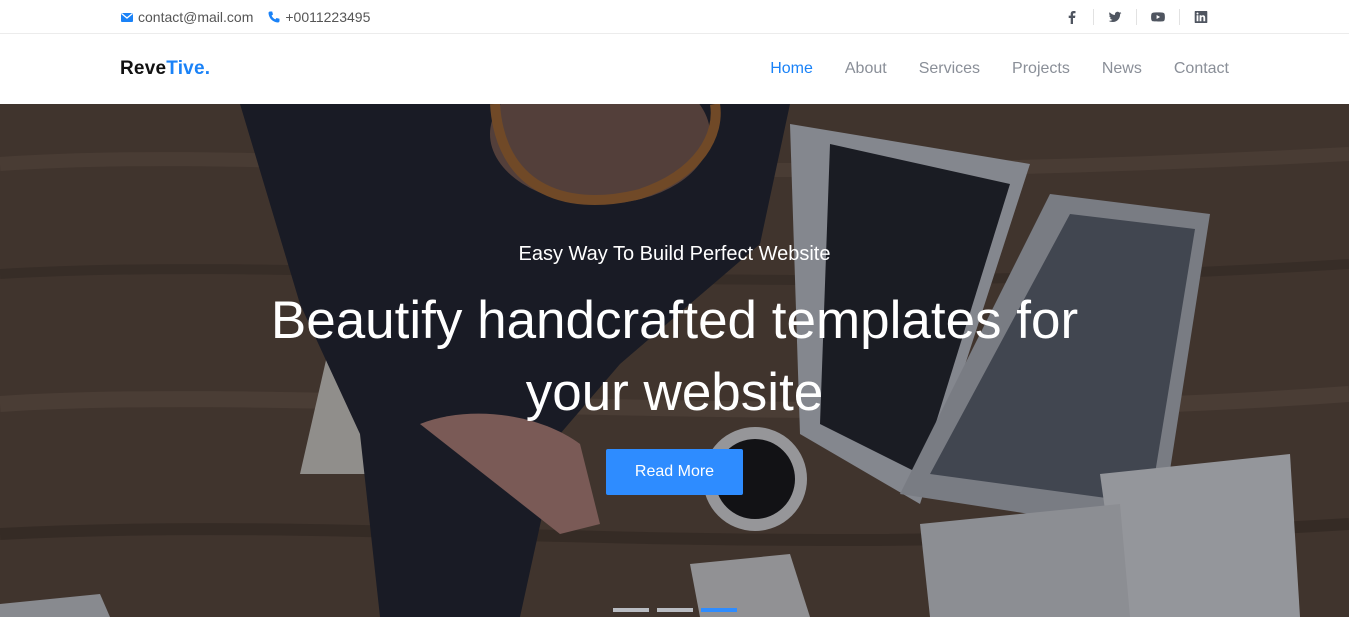 The height and width of the screenshot is (617, 1349). I want to click on top-bar: contact@mail.com +0011223495, so click(674, 17).